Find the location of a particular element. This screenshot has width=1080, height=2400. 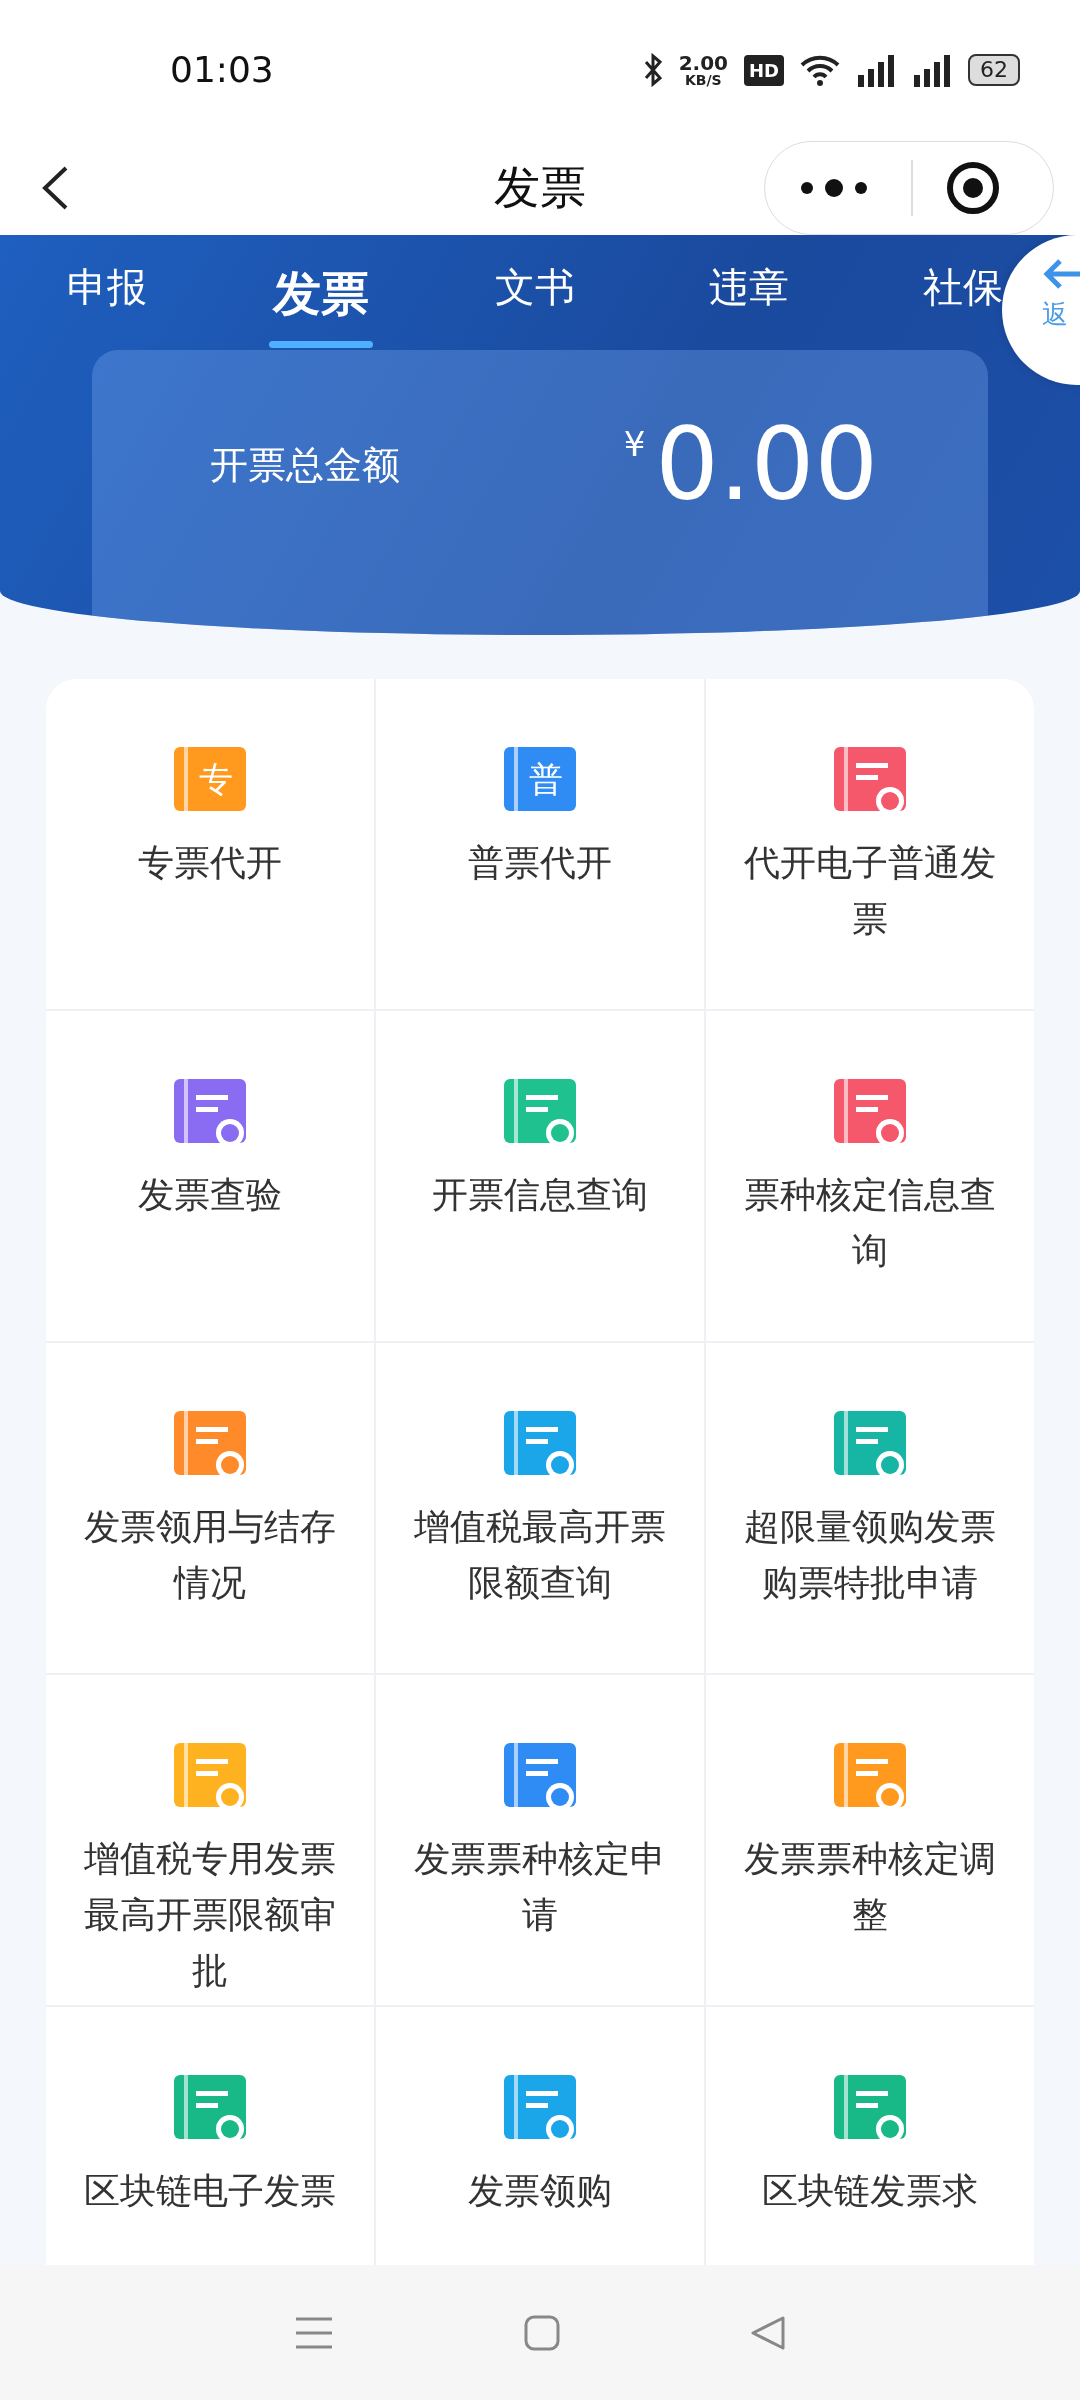

target-icon is located at coordinates (973, 187).